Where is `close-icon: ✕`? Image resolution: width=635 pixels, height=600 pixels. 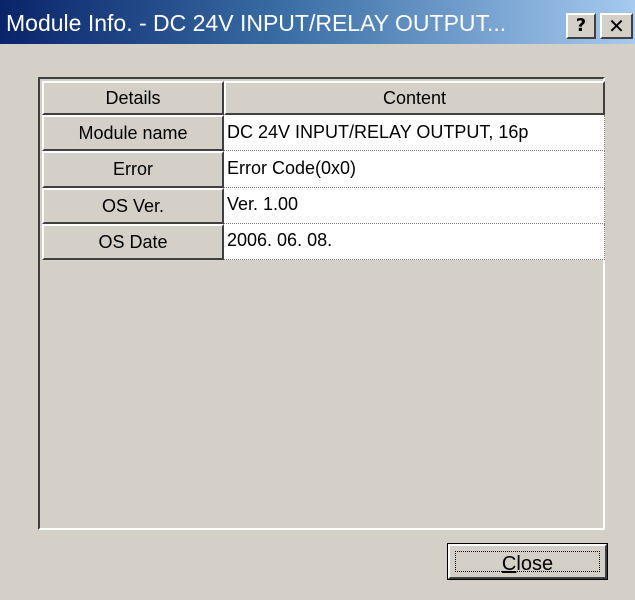
close-icon: ✕ is located at coordinates (616, 26).